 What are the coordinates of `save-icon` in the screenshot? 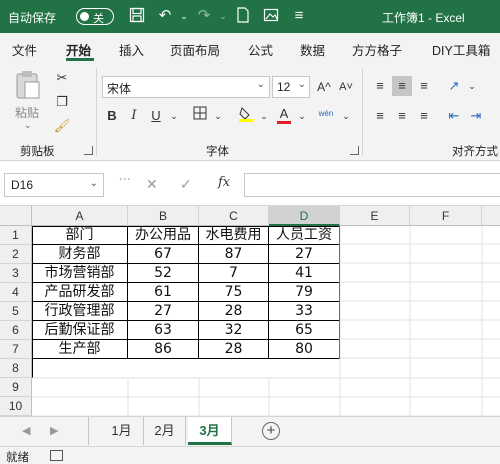 It's located at (137, 16).